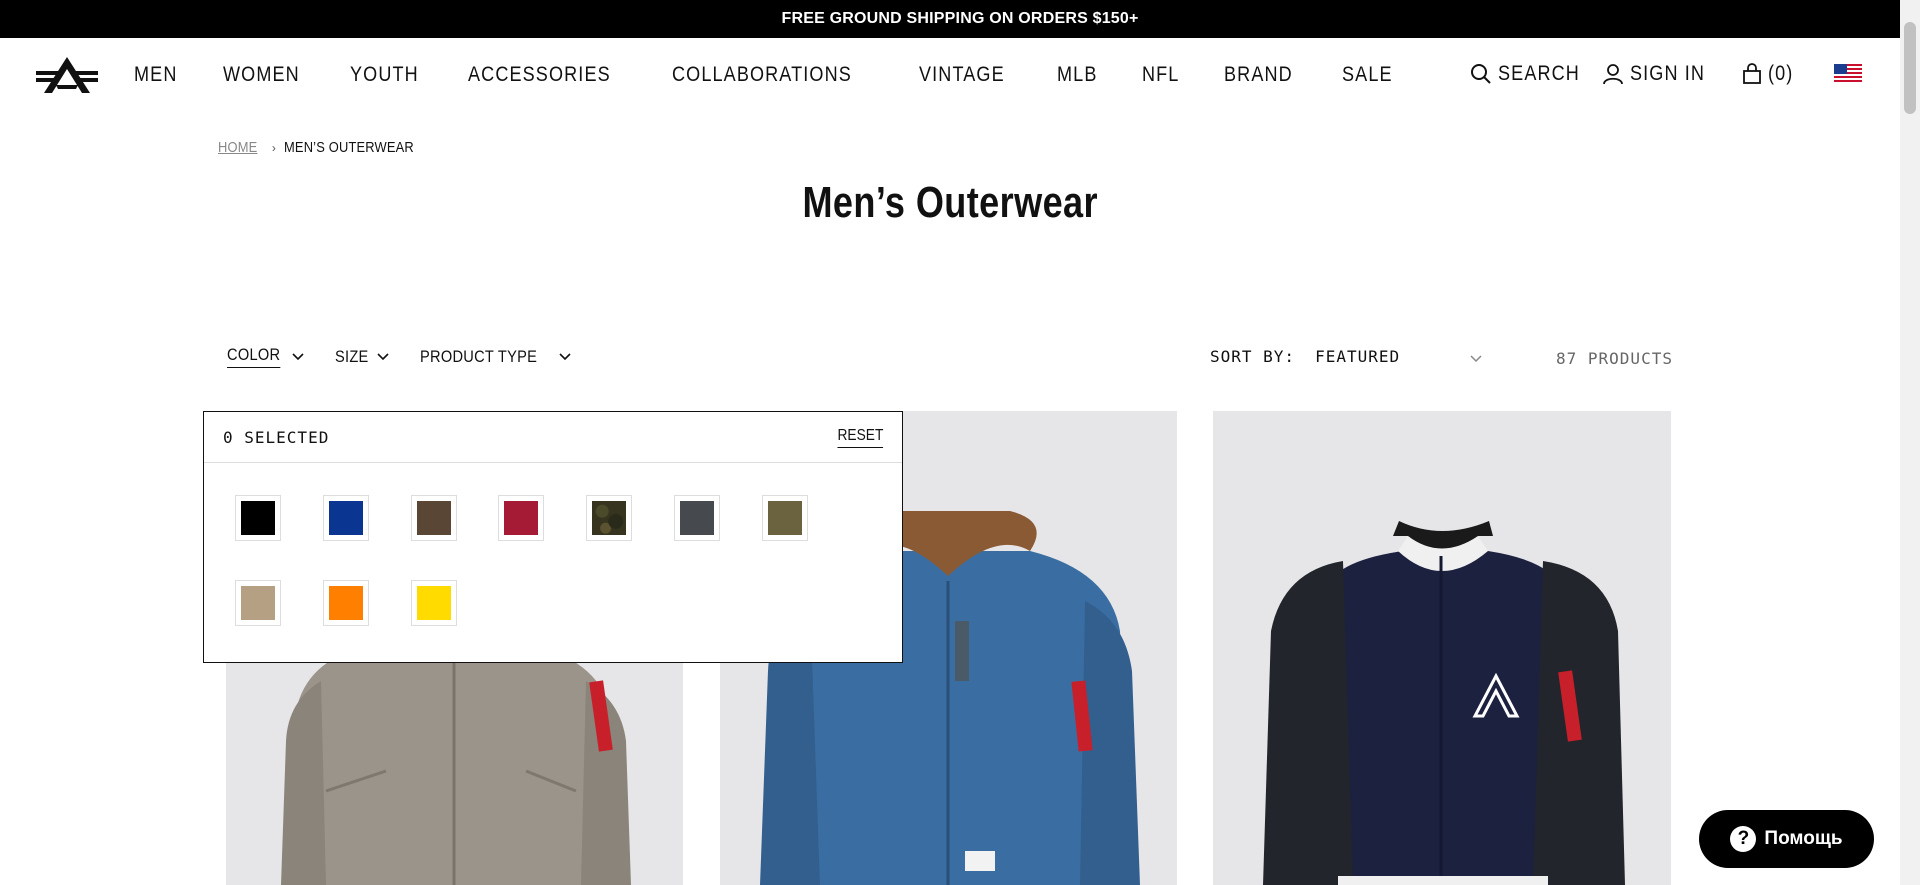  Describe the element at coordinates (553, 537) in the screenshot. I see `color-filter-dropdown: 0 SELECTED RESET` at that location.